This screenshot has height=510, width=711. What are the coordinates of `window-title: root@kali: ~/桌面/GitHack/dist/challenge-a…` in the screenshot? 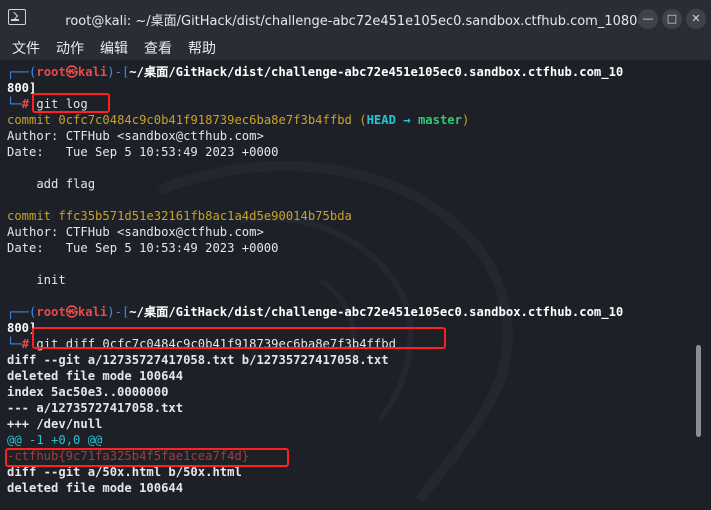 It's located at (355, 21).